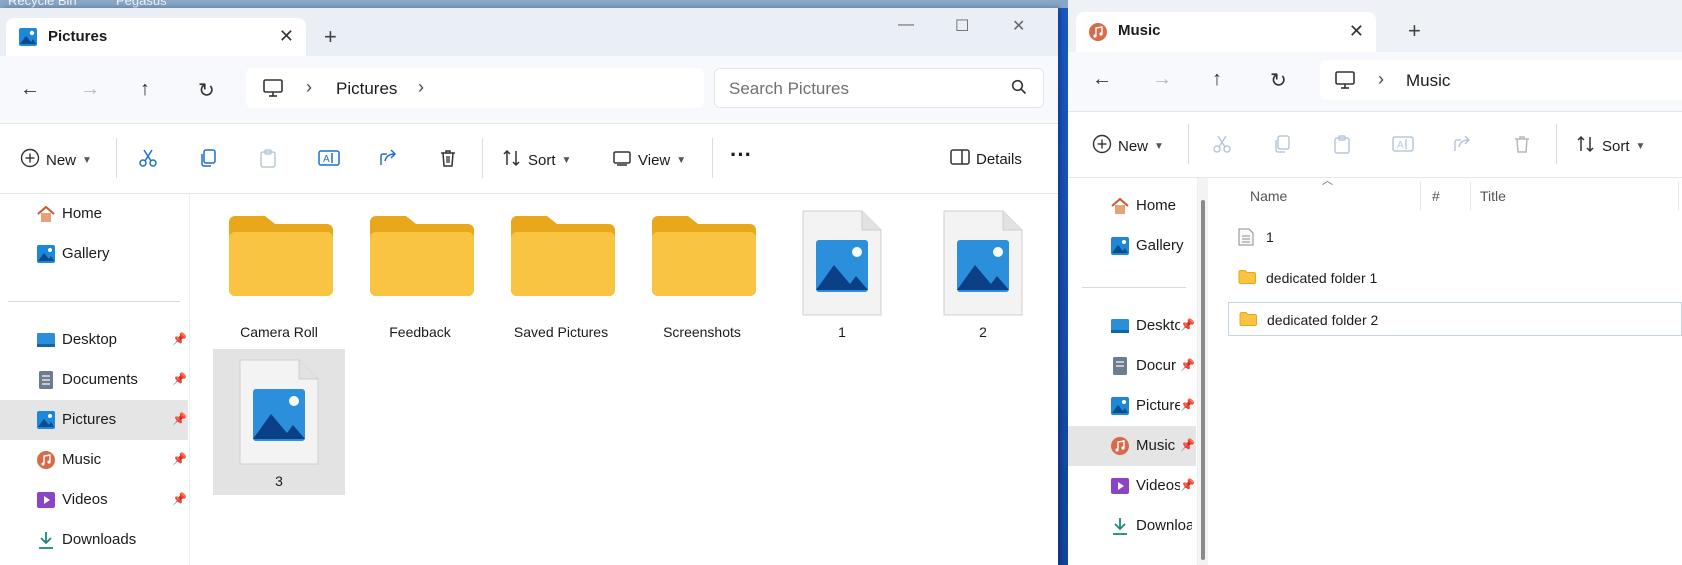 This screenshot has width=1682, height=565. I want to click on folder-tile: Screenshots, so click(702, 267).